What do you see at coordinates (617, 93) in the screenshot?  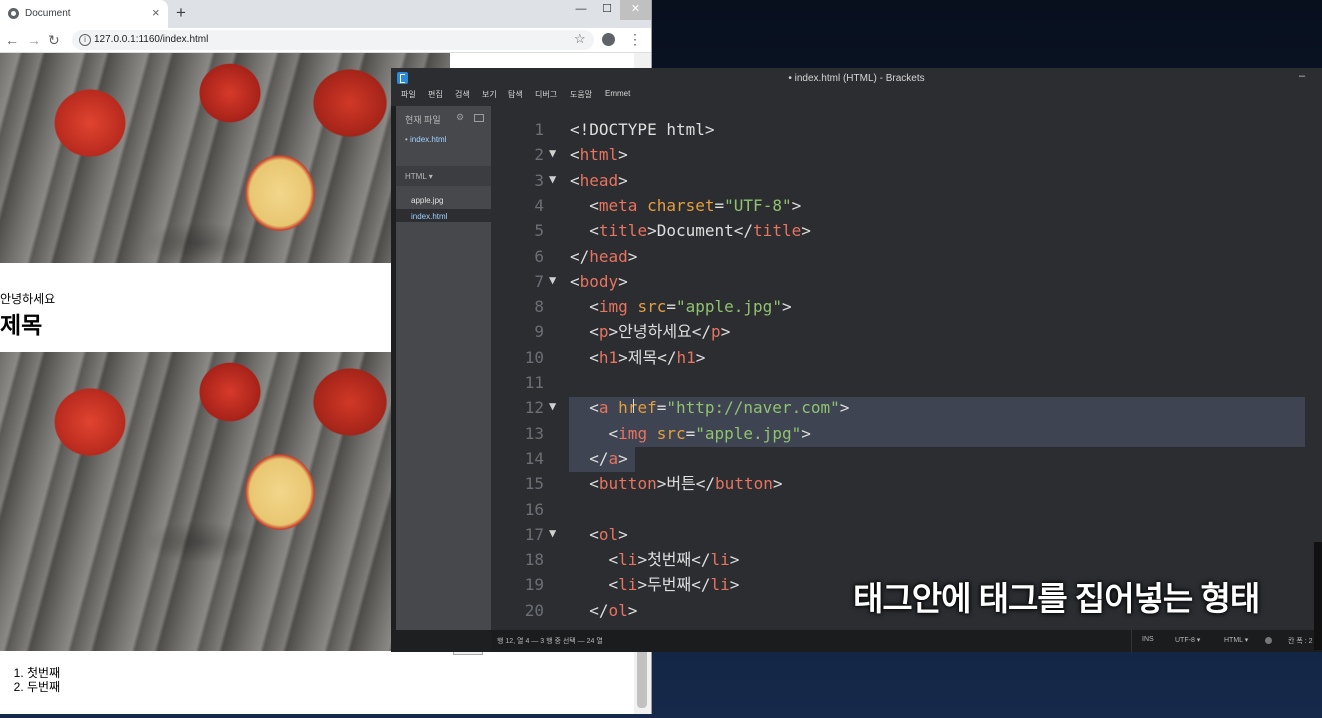 I see `menu-emmet: Emmet` at bounding box center [617, 93].